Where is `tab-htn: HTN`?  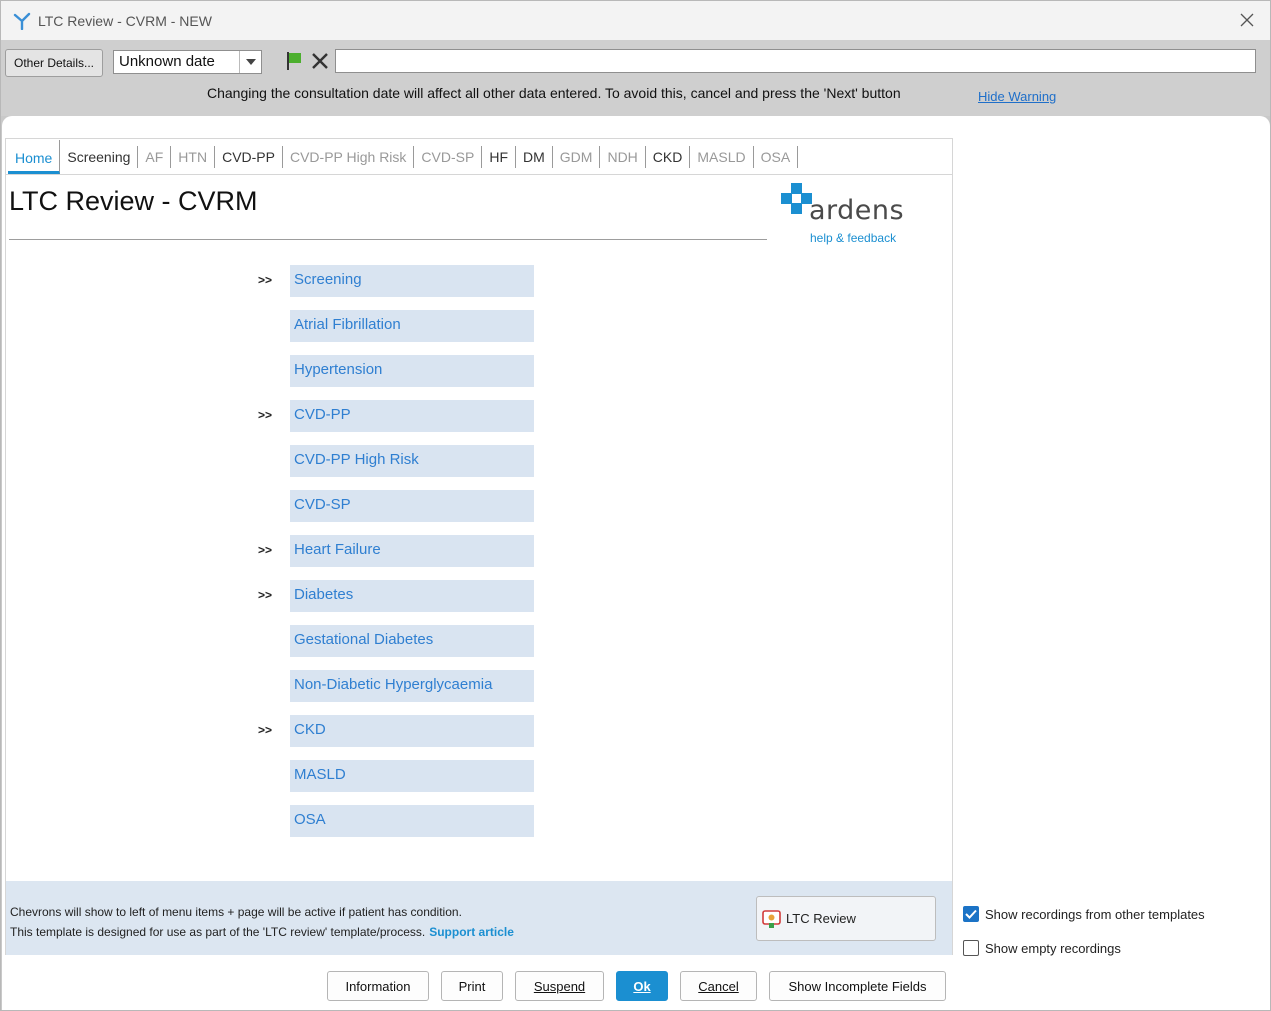 tab-htn: HTN is located at coordinates (193, 156).